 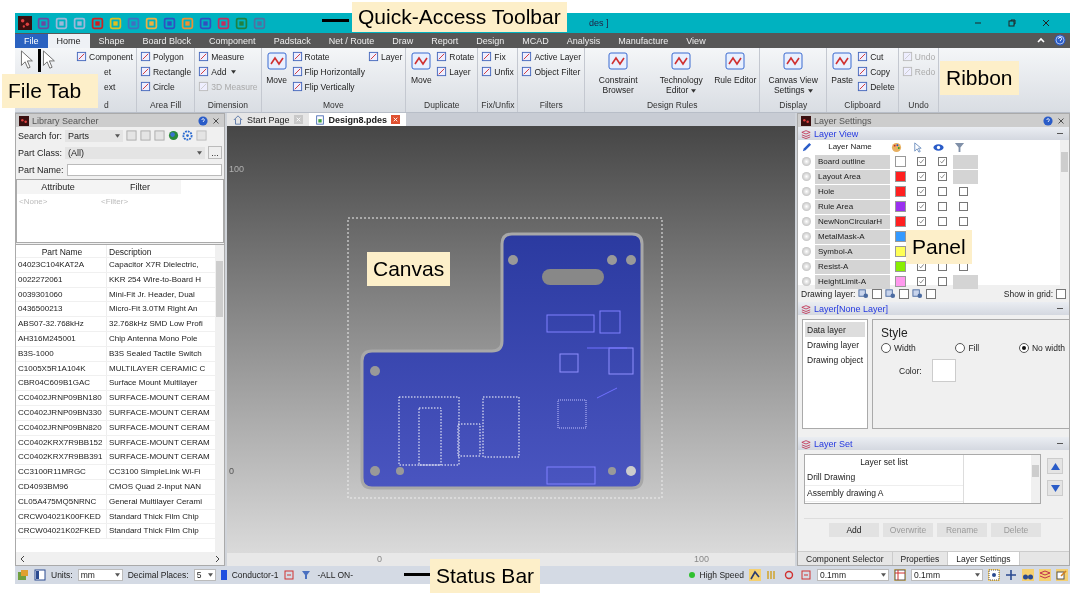 I want to click on pcb-board-drawing, so click(x=502, y=361).